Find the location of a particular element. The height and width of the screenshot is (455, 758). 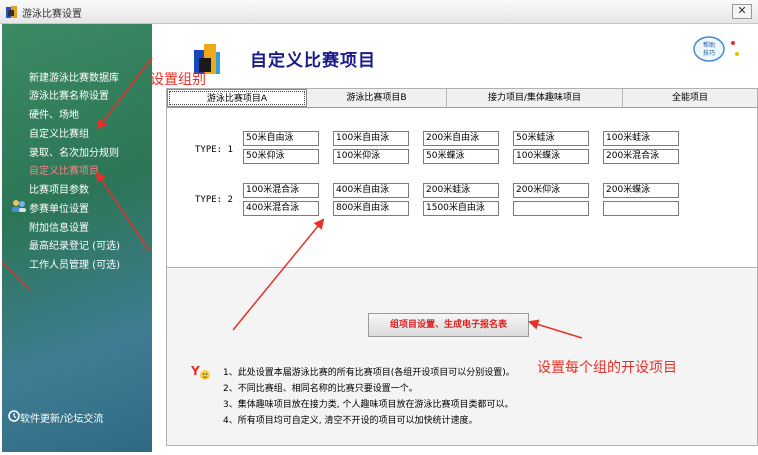

help-tips-icon: 帮助 技巧 is located at coordinates (709, 49).